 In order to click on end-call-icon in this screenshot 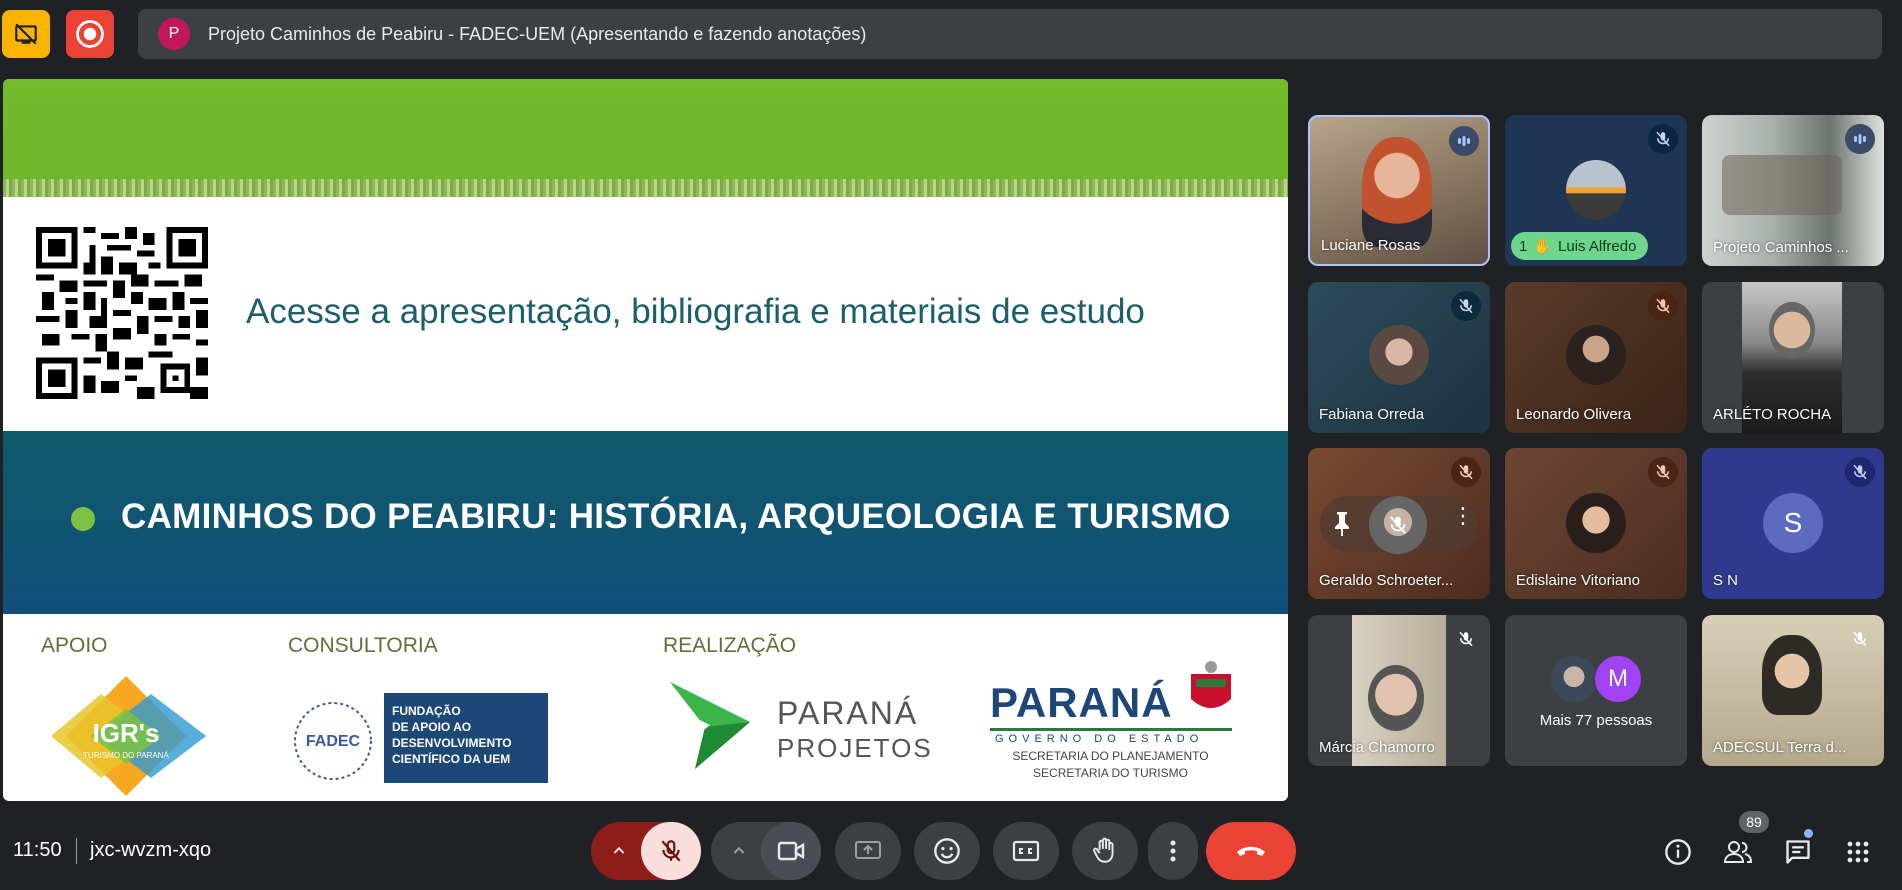, I will do `click(1251, 851)`.